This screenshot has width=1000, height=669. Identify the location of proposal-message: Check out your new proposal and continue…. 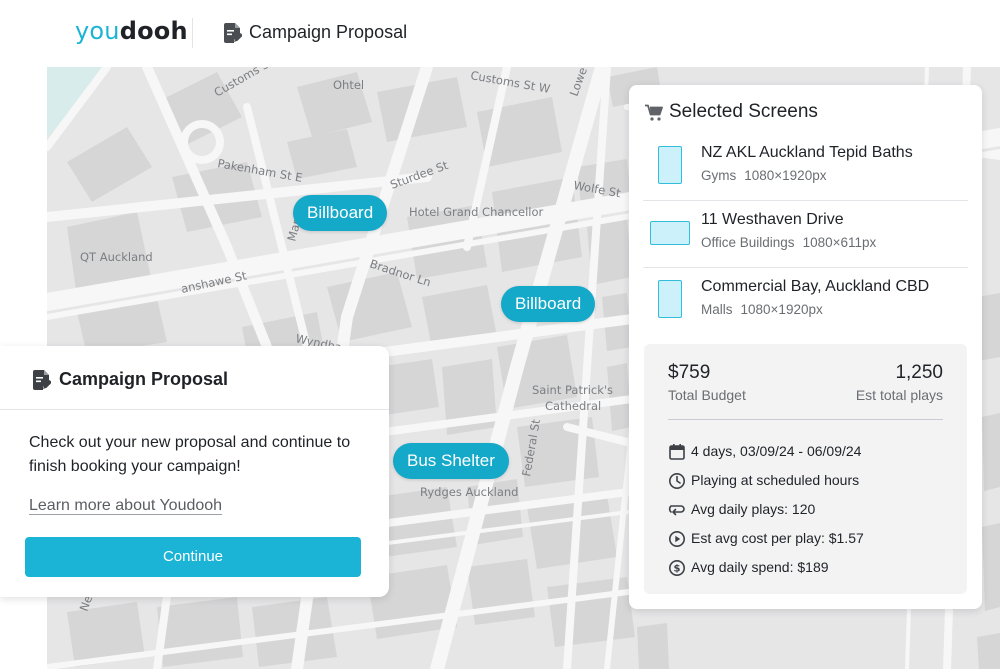
(190, 454).